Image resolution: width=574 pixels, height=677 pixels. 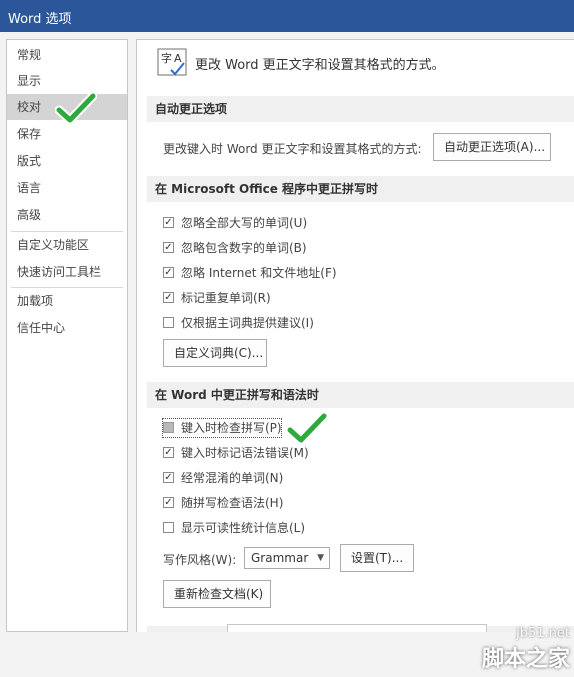 I want to click on autocorrect-description: 更改键入时 Word 更正文字和设置其格式的方式:, so click(x=292, y=149).